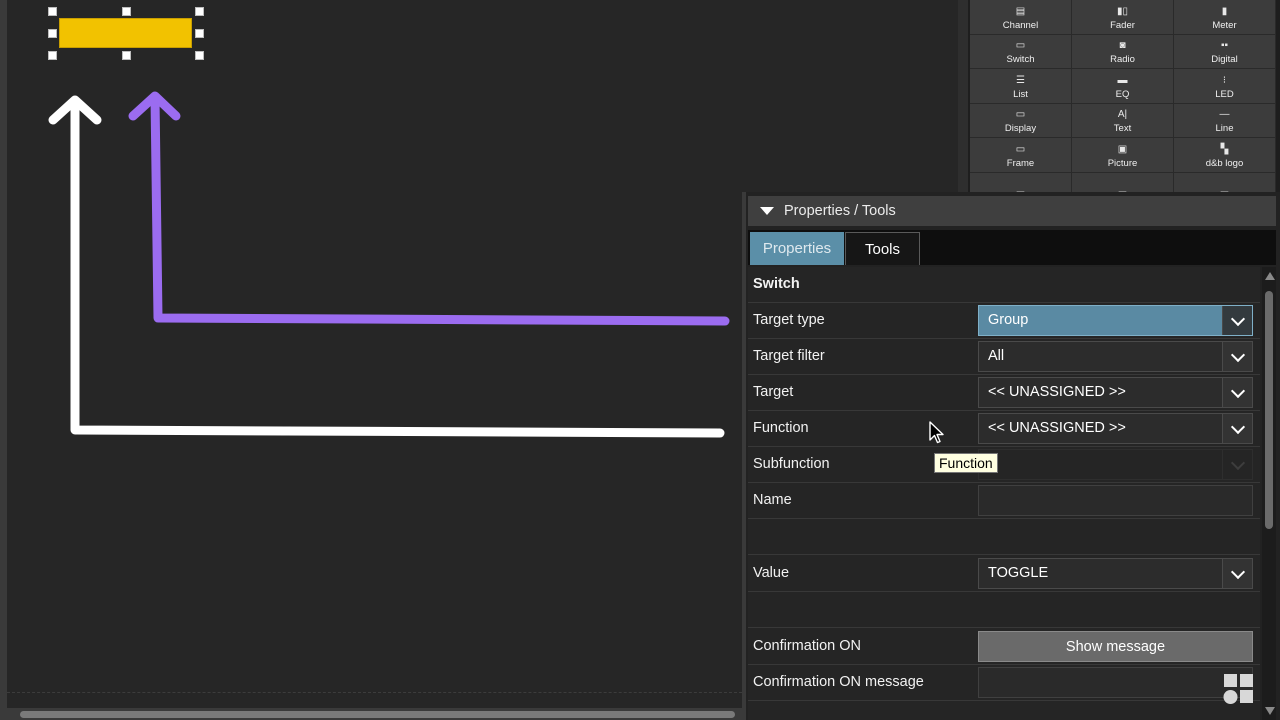 This screenshot has width=1280, height=720. I want to click on target-filter-value: All, so click(996, 356).